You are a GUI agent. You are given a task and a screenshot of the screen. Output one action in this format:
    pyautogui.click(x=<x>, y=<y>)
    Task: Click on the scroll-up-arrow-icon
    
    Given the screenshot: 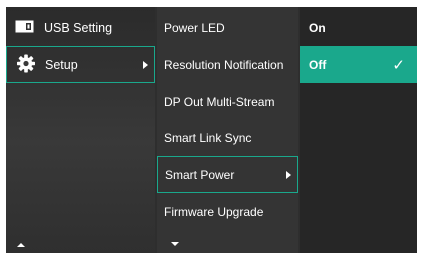 What is the action you would take?
    pyautogui.click(x=21, y=245)
    